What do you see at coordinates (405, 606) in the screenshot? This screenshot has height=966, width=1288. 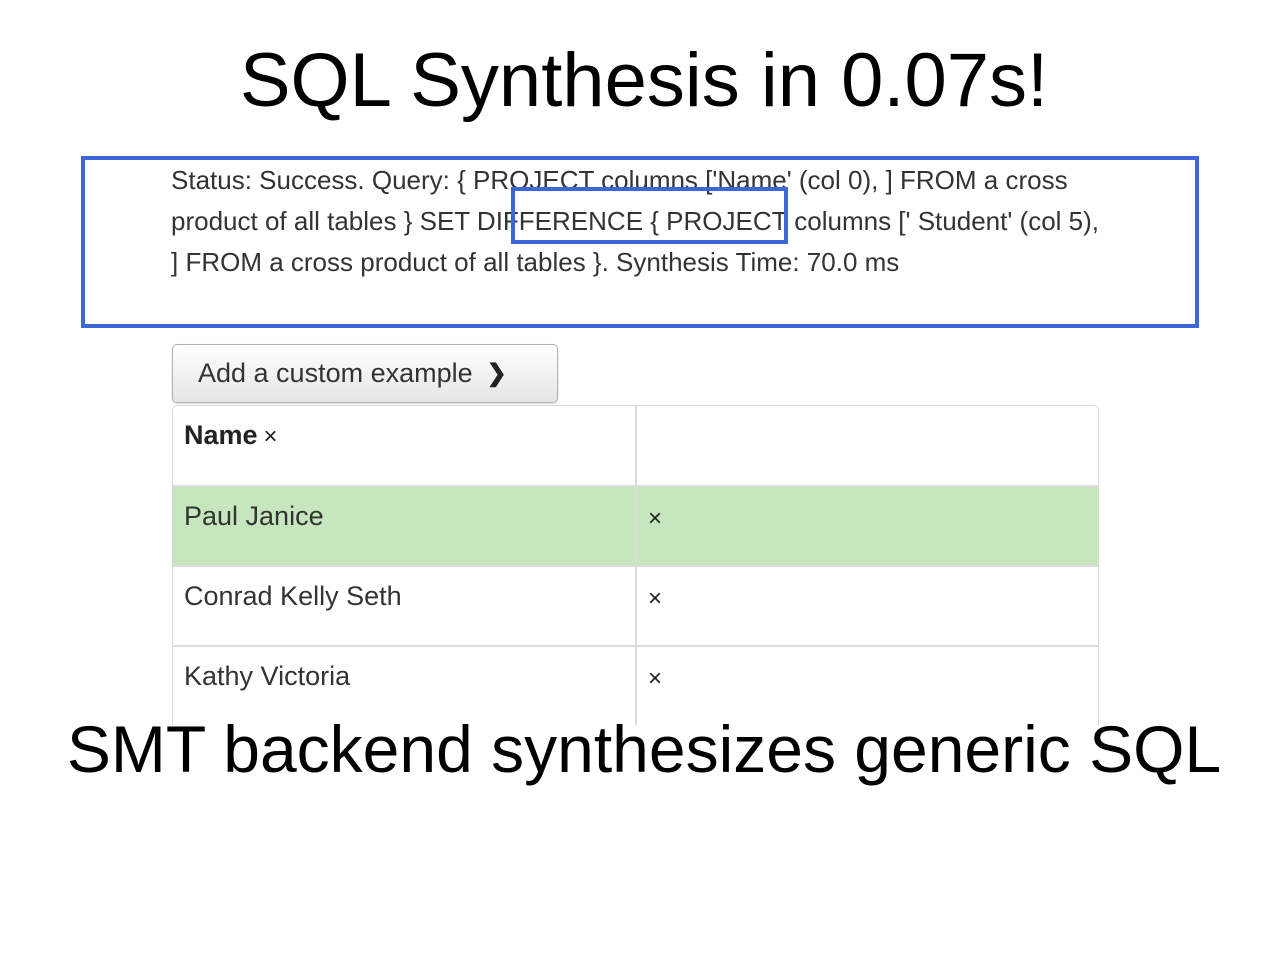 I see `cell-name: Conrad Kelly Seth` at bounding box center [405, 606].